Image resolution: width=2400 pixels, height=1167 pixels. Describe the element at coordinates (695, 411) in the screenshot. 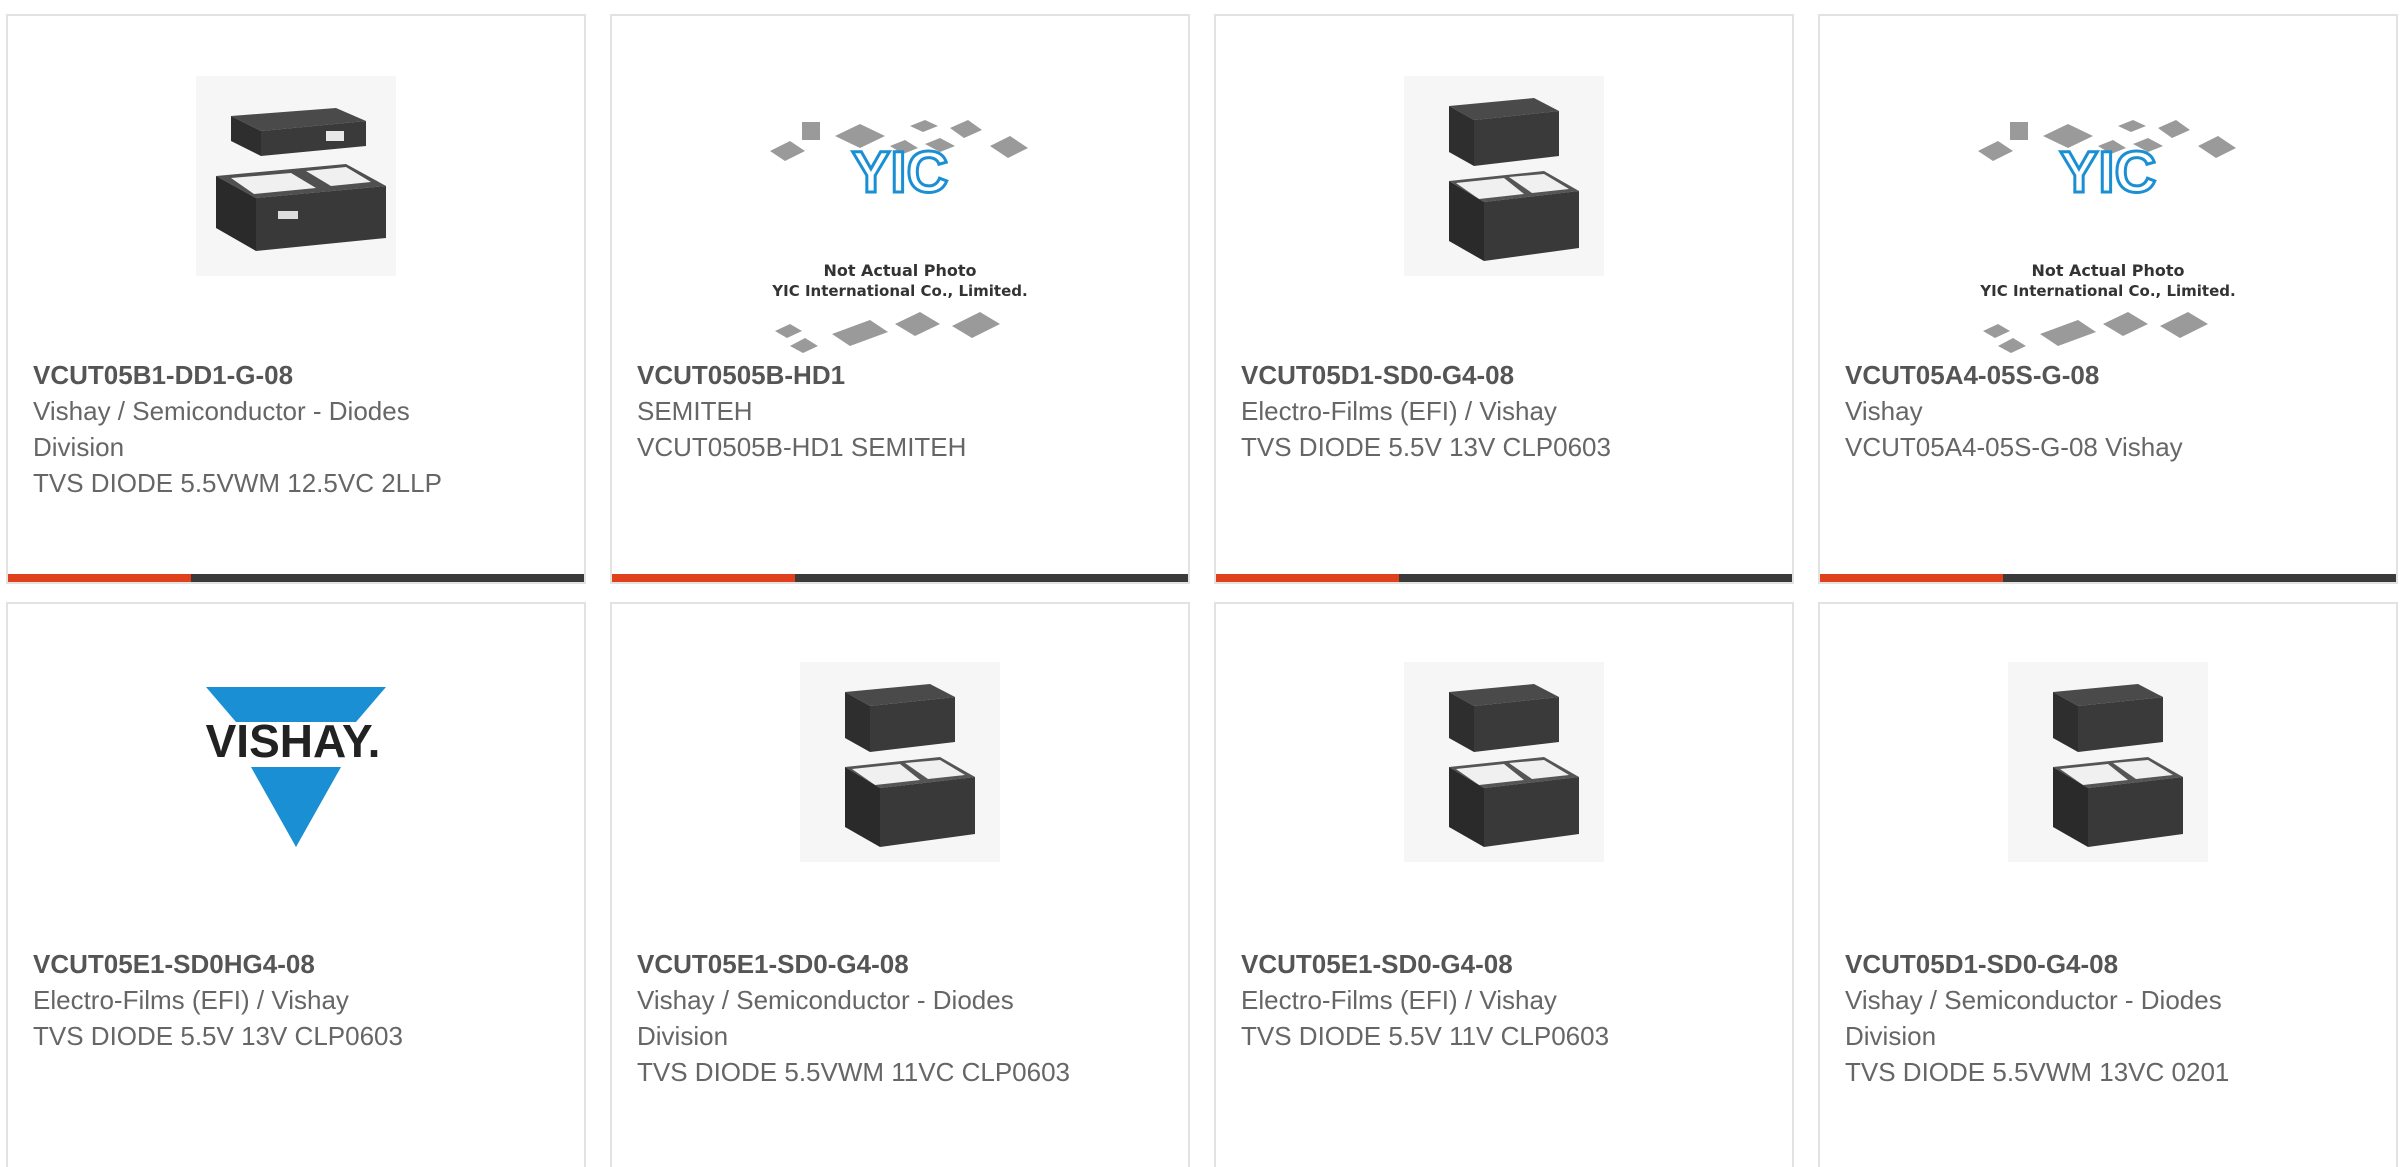

I see `manufacturer-name: SEMITEH` at that location.